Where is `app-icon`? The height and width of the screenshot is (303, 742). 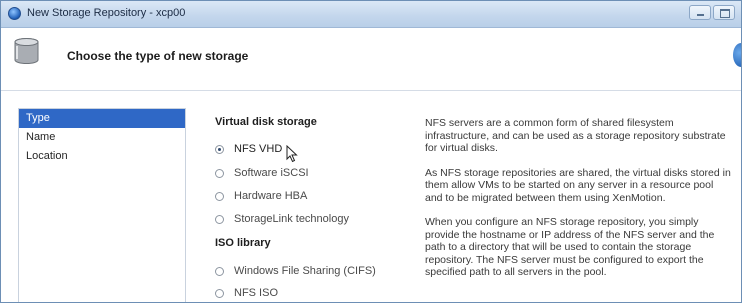
app-icon is located at coordinates (14, 13).